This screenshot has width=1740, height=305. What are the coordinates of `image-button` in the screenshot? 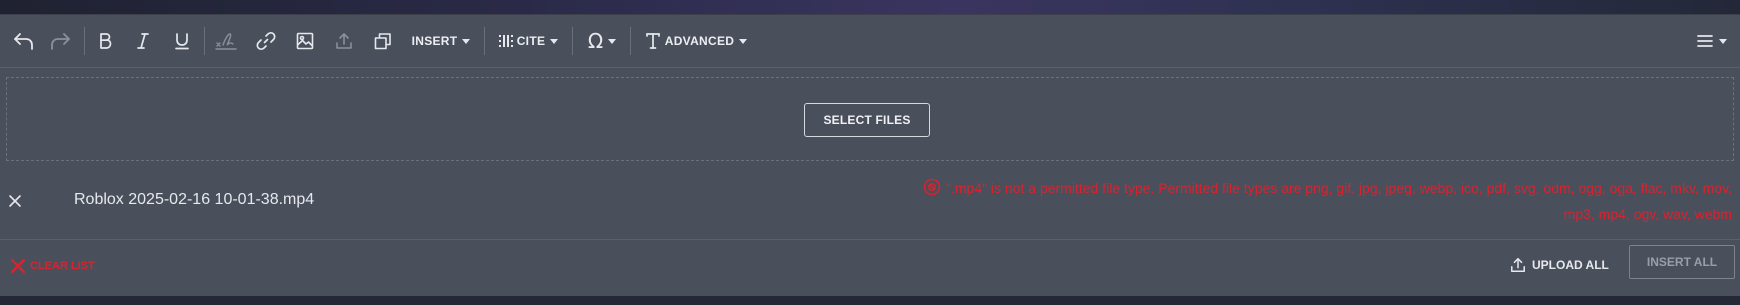 It's located at (305, 41).